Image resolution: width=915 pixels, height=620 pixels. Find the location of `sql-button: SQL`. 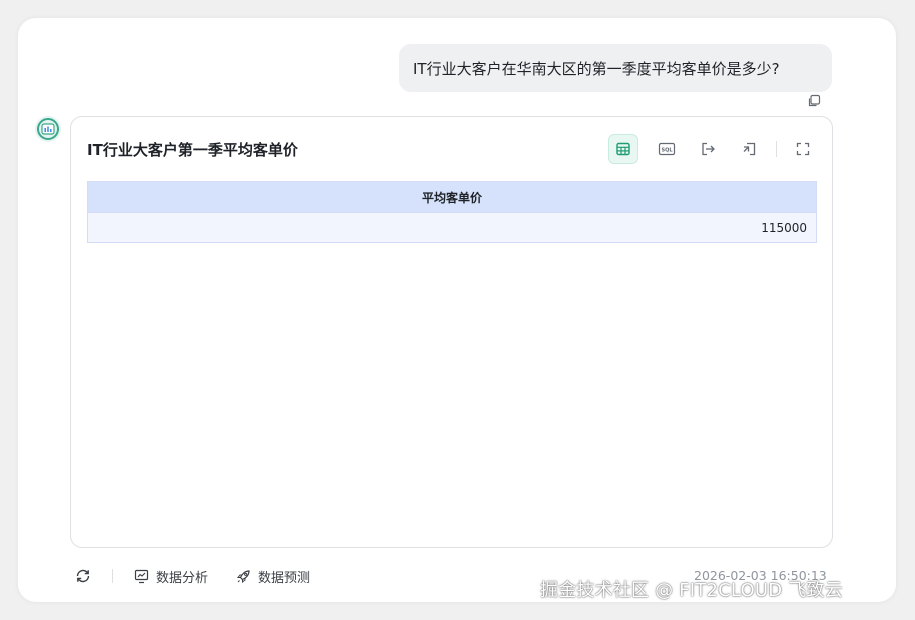

sql-button: SQL is located at coordinates (667, 149).